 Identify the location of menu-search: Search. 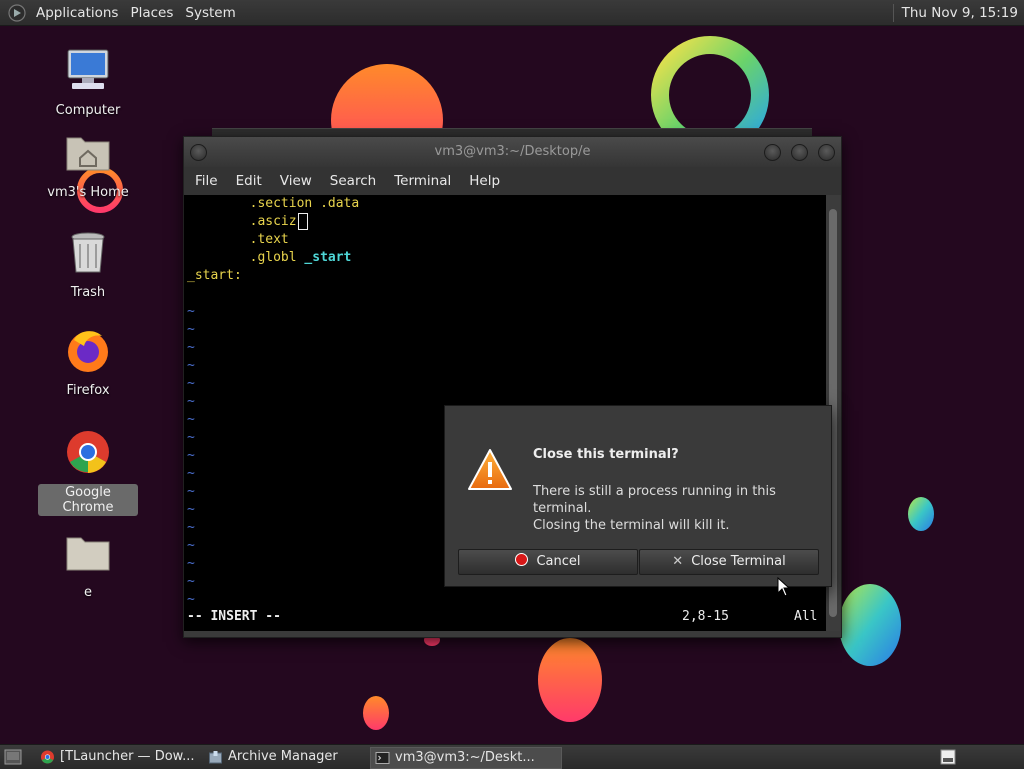
(353, 181).